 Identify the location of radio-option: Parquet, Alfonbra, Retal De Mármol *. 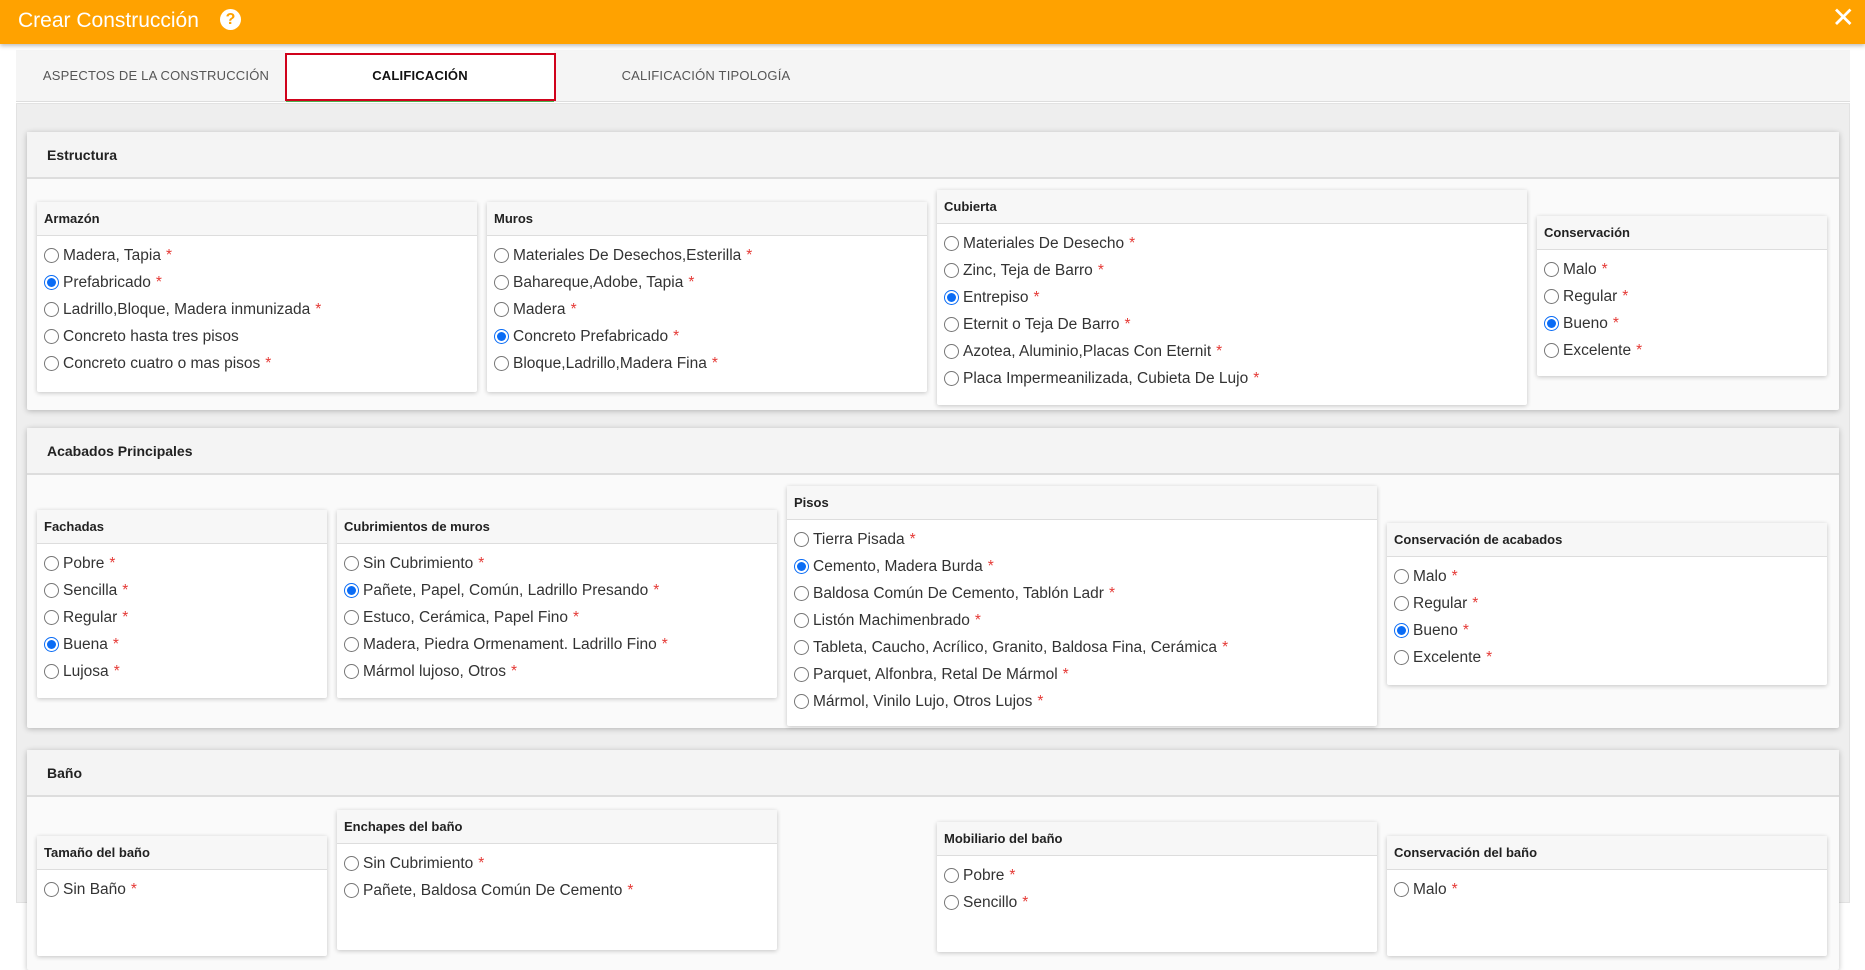
(1082, 674).